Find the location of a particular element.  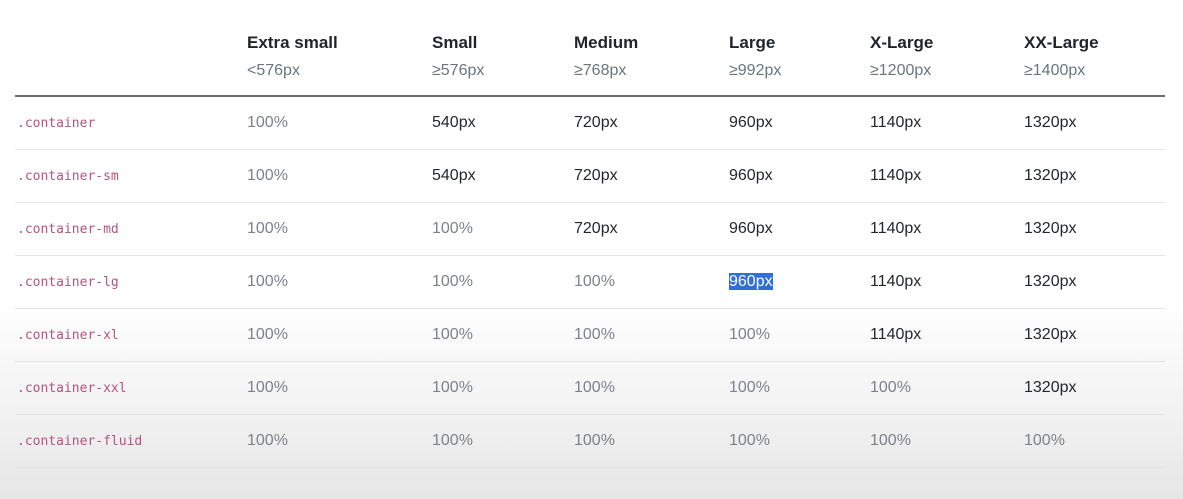

breakpoint-size: <576px is located at coordinates (273, 70).